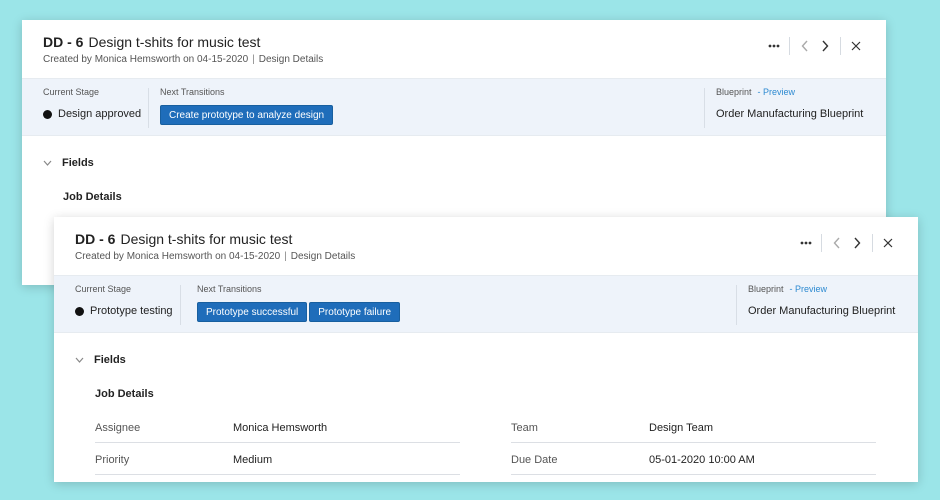 The image size is (940, 500). I want to click on current-stage: Prototype testing, so click(124, 311).